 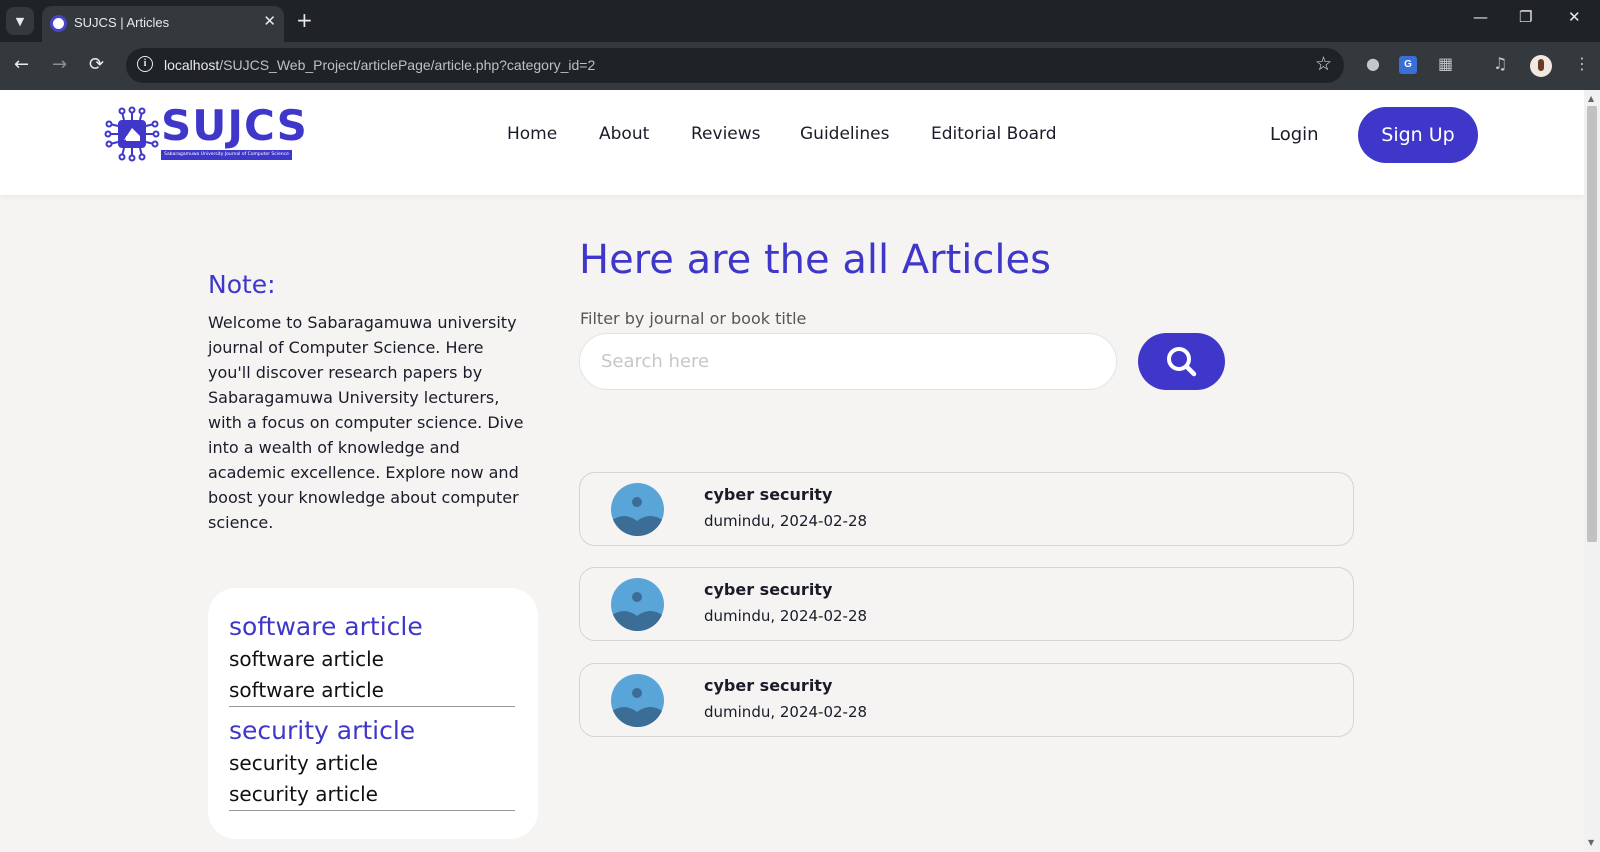 I want to click on translate-icon: G, so click(x=1408, y=65).